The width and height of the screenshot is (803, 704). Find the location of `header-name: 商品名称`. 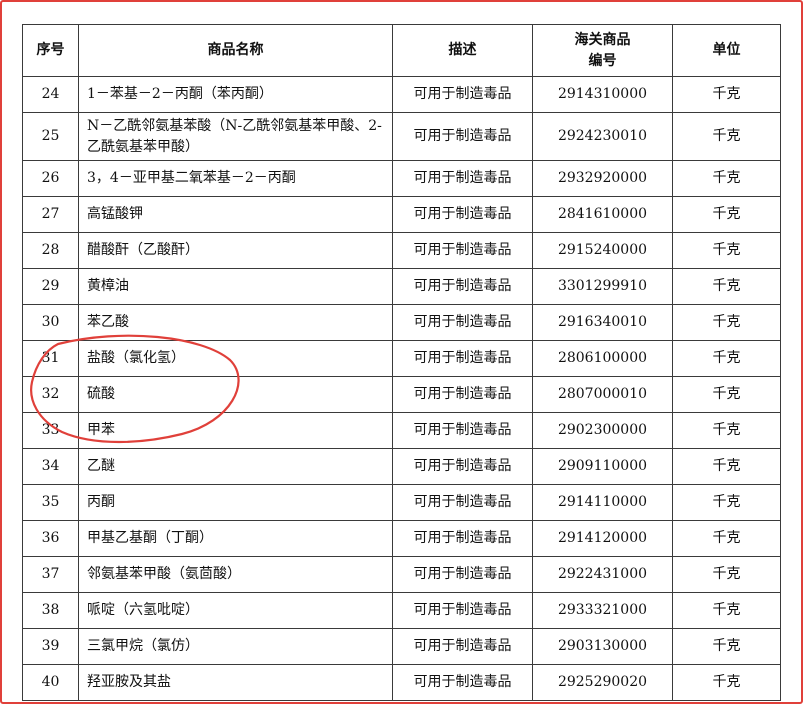

header-name: 商品名称 is located at coordinates (235, 50).